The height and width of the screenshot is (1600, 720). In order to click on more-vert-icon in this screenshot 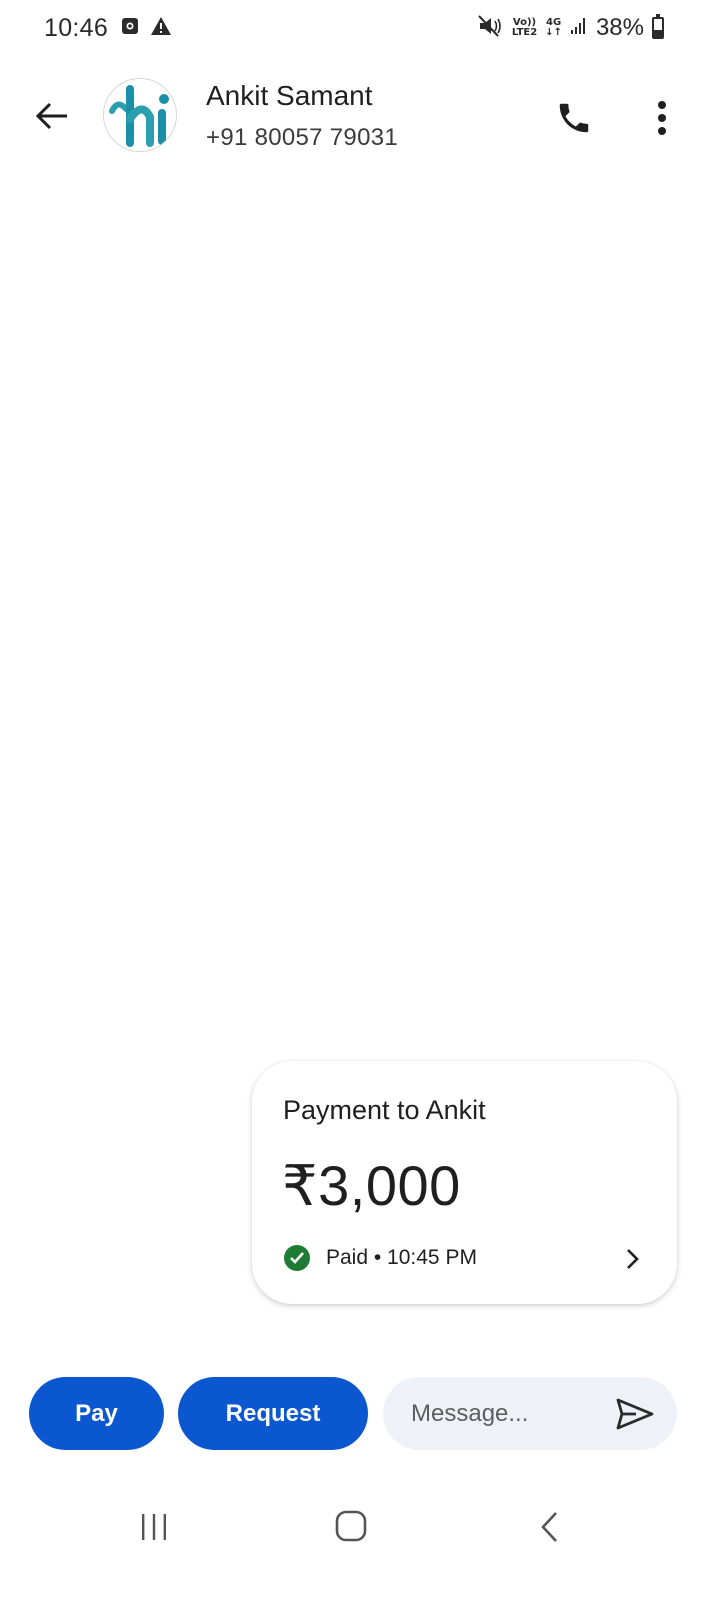, I will do `click(662, 118)`.